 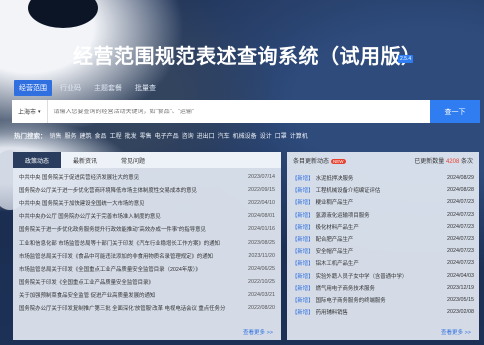 What do you see at coordinates (429, 161) in the screenshot?
I see `update-count-label: 已更新数量` at bounding box center [429, 161].